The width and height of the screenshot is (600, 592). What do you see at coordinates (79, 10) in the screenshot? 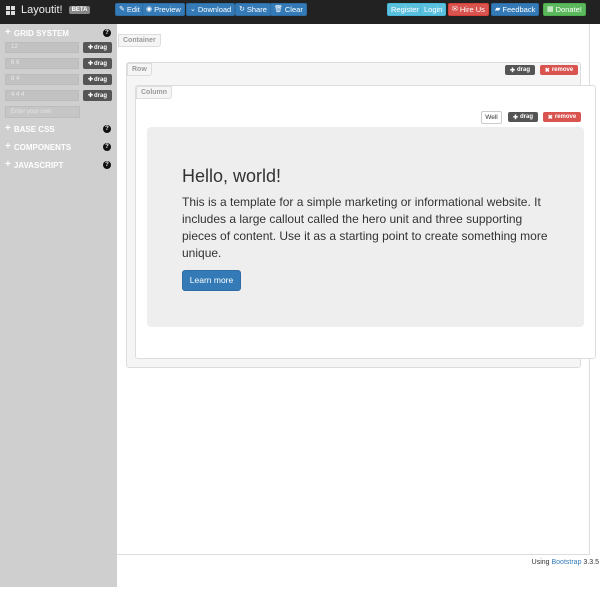
I see `beta-badge: BETA` at bounding box center [79, 10].